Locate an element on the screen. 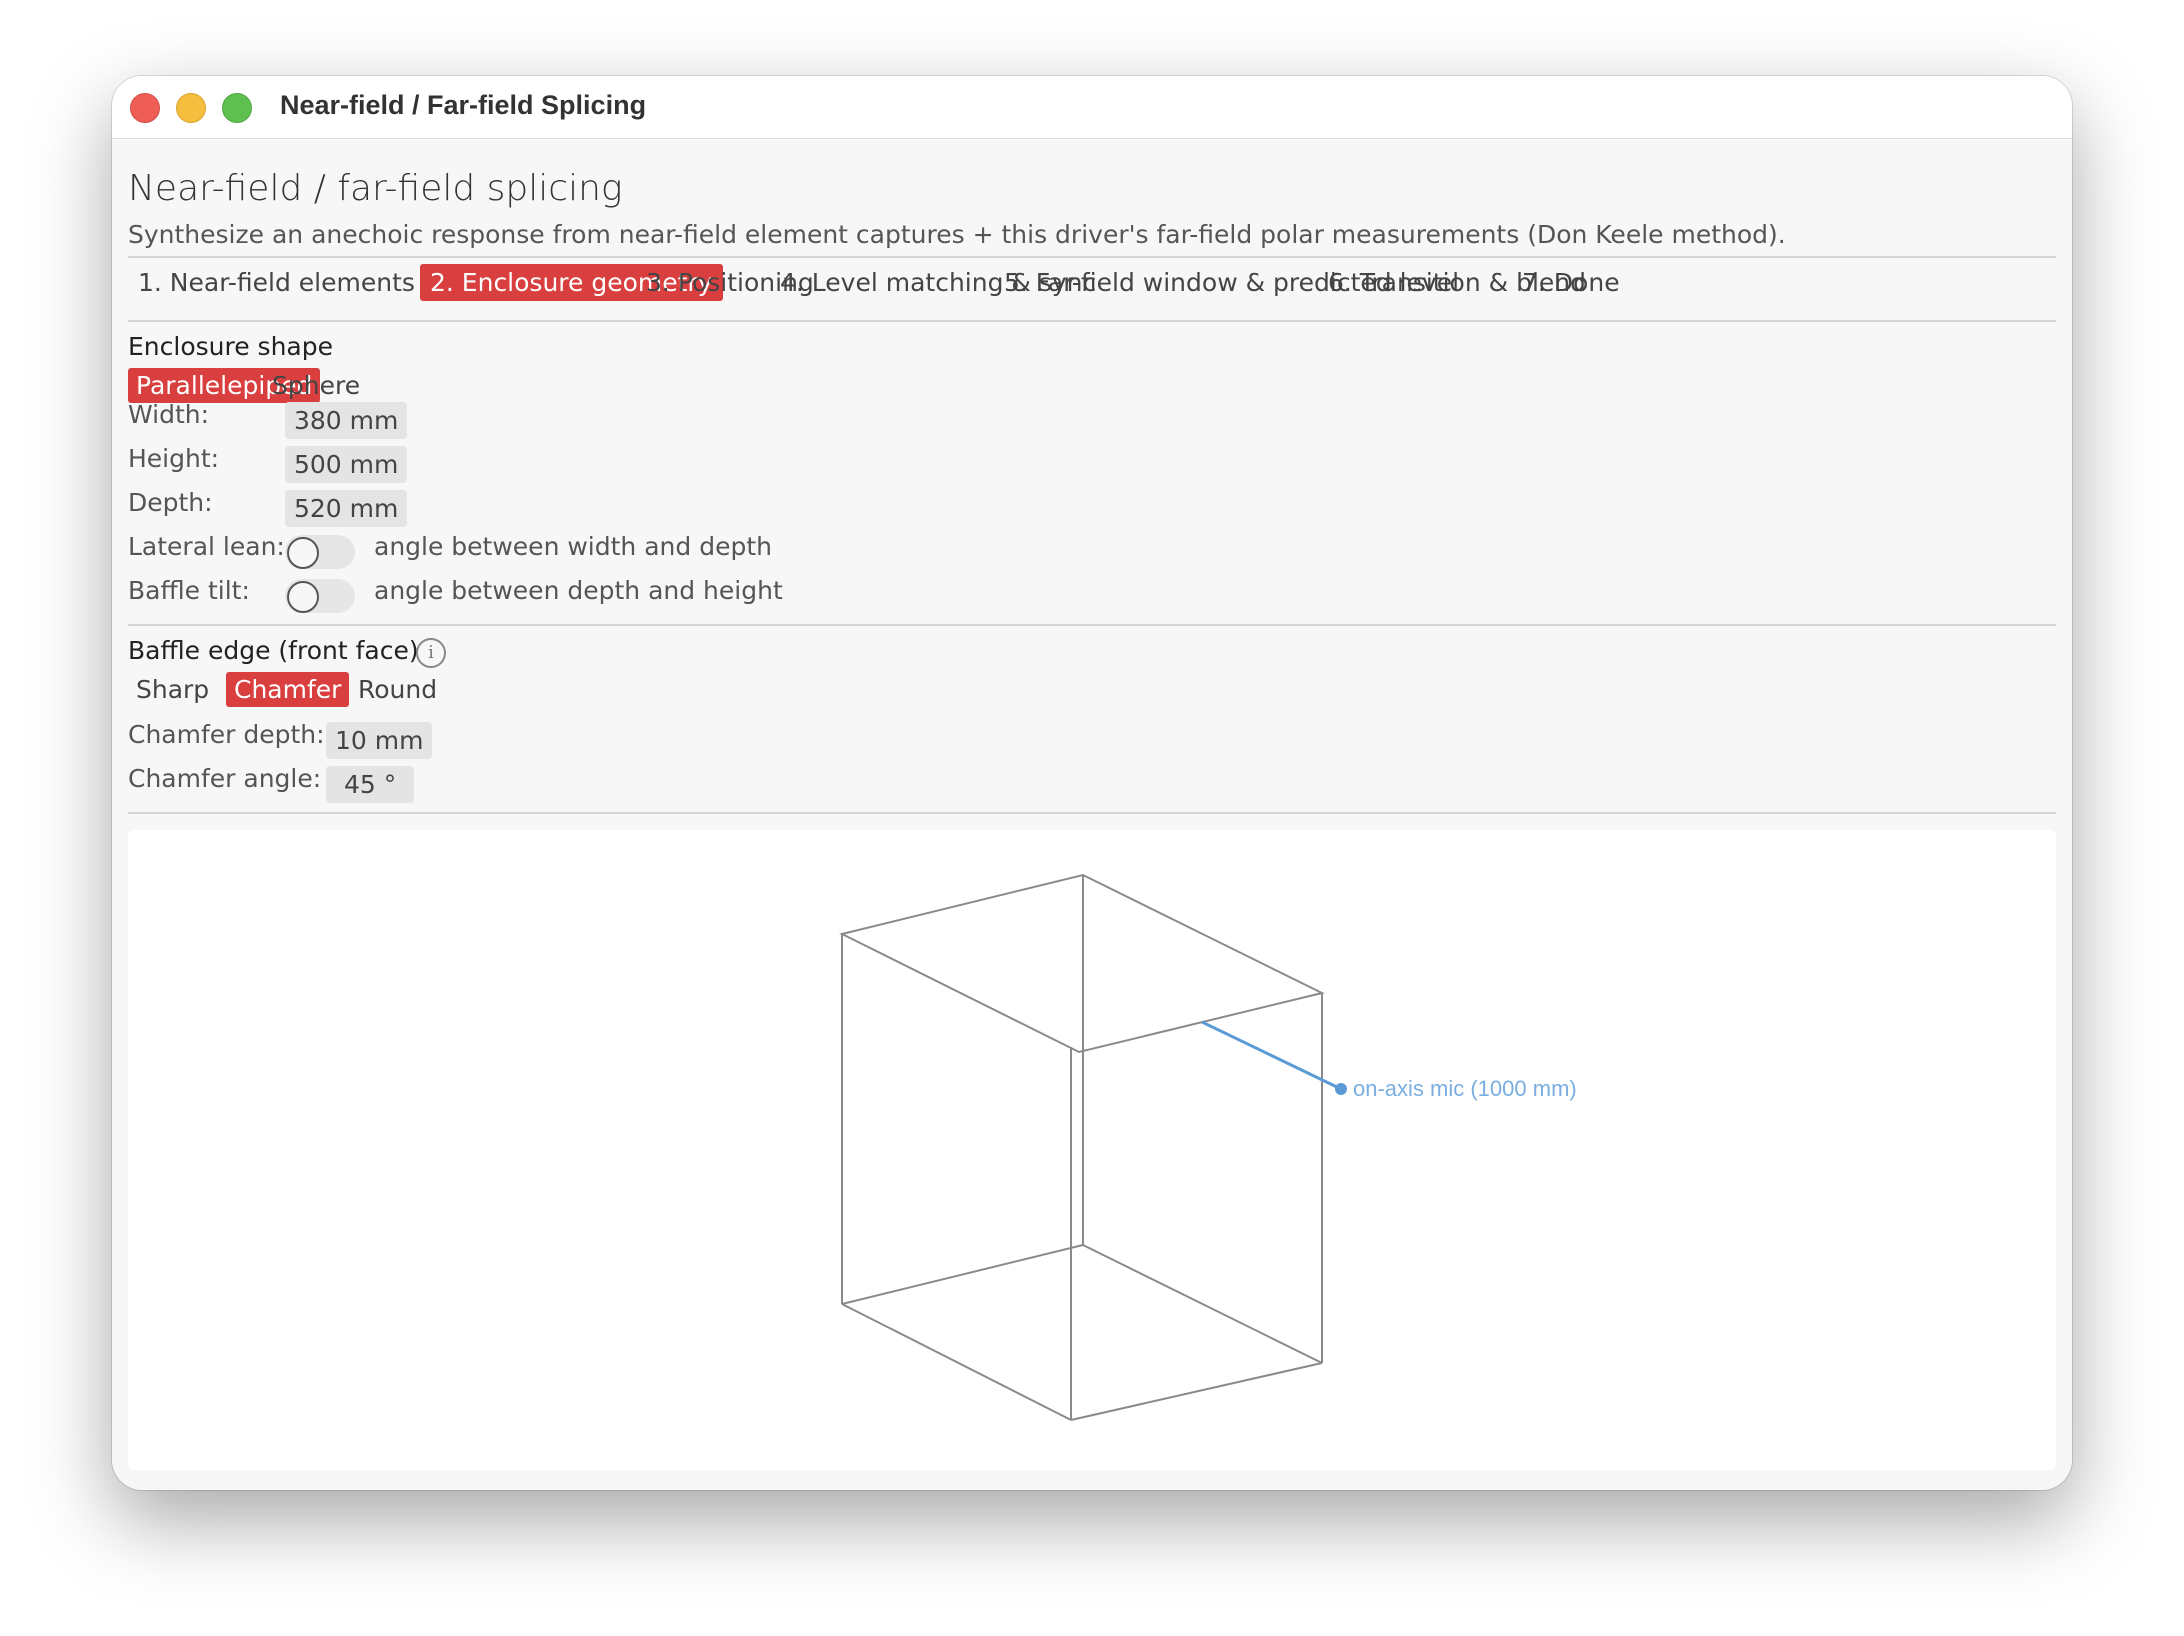 This screenshot has width=2184, height=1636. chamfer-angle-label: Chamfer angle: is located at coordinates (225, 778).